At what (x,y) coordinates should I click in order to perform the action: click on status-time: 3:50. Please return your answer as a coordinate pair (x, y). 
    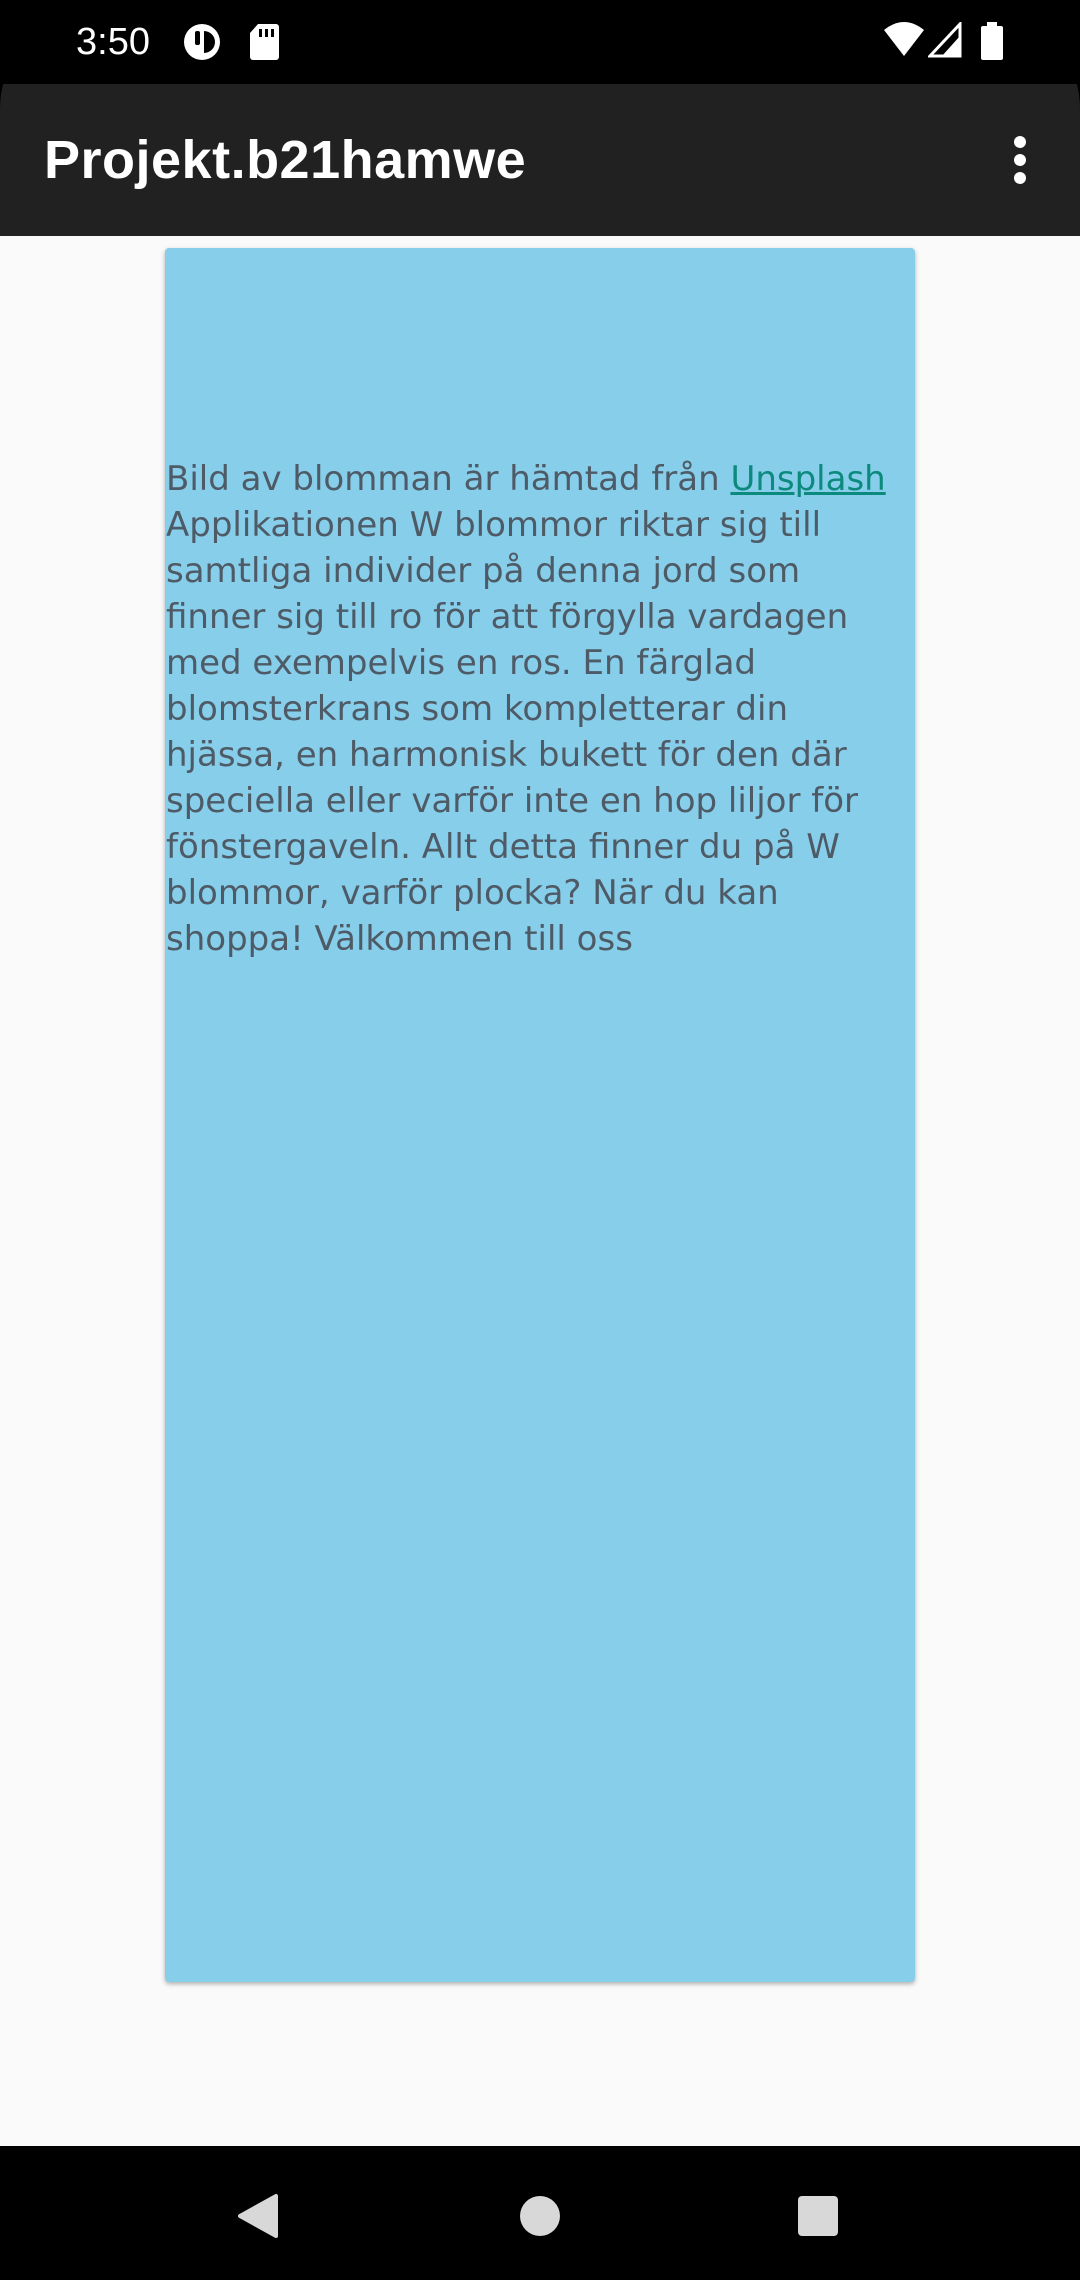
    Looking at the image, I should click on (113, 42).